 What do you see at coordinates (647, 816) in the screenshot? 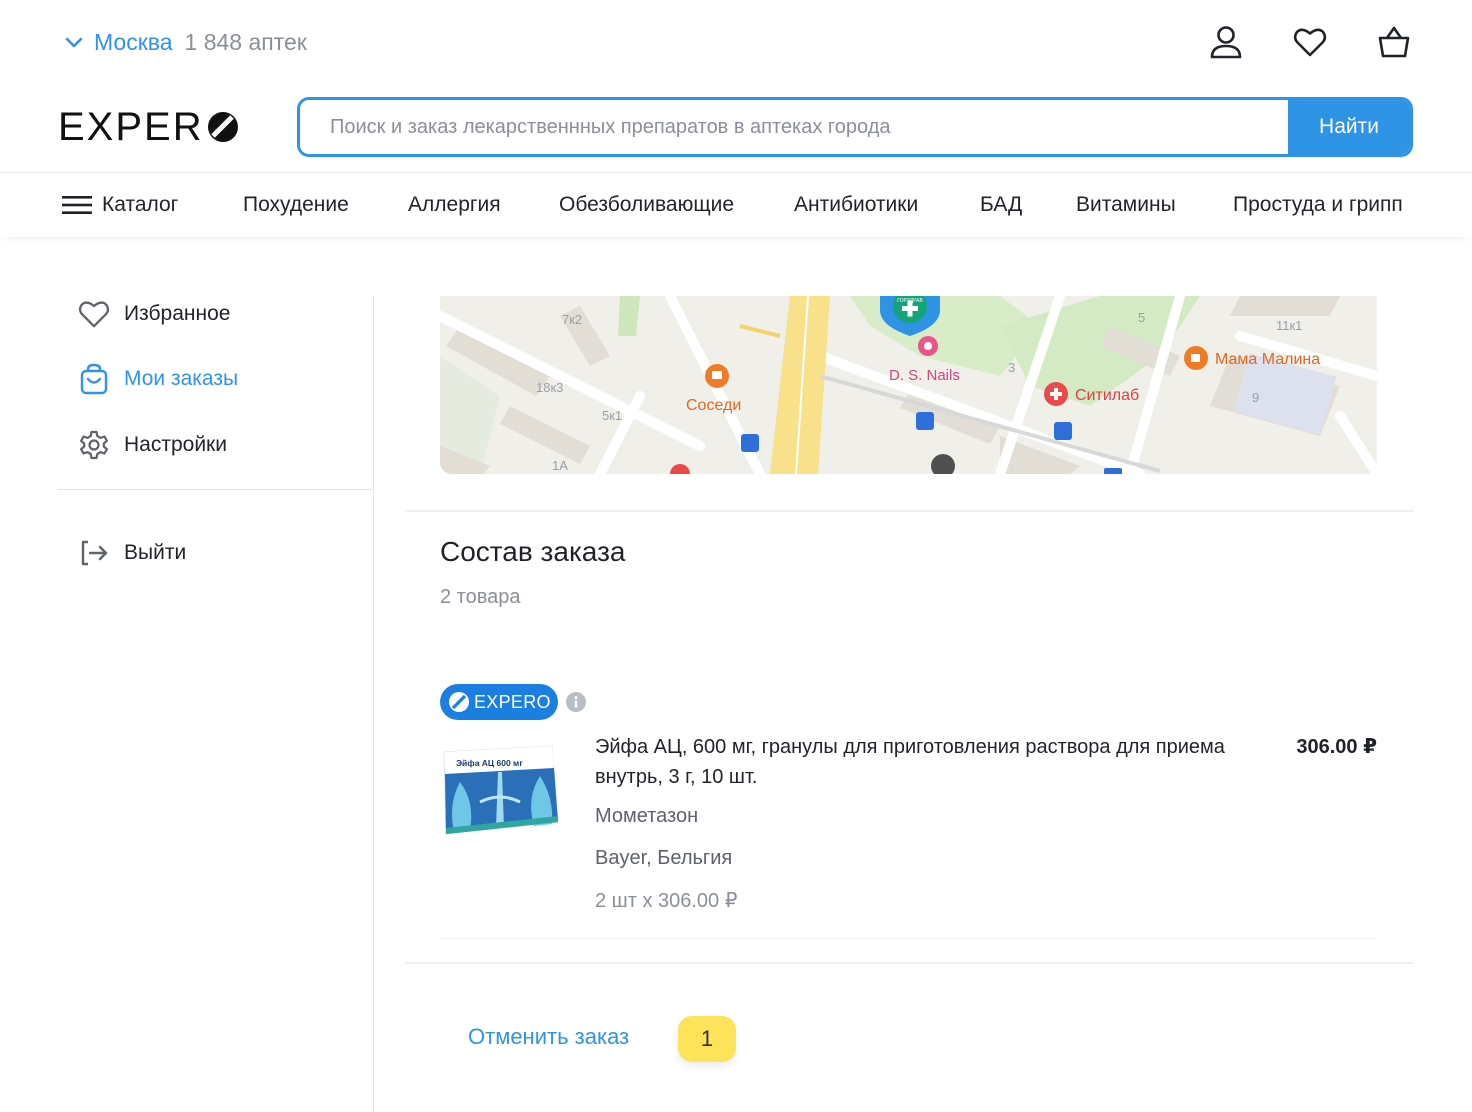
I see `product-substance: Мометазон` at bounding box center [647, 816].